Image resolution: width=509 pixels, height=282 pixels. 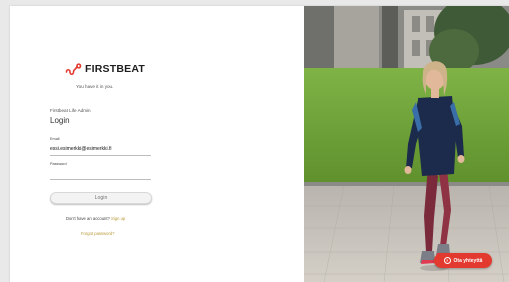 What do you see at coordinates (60, 120) in the screenshot?
I see `page-title: Login` at bounding box center [60, 120].